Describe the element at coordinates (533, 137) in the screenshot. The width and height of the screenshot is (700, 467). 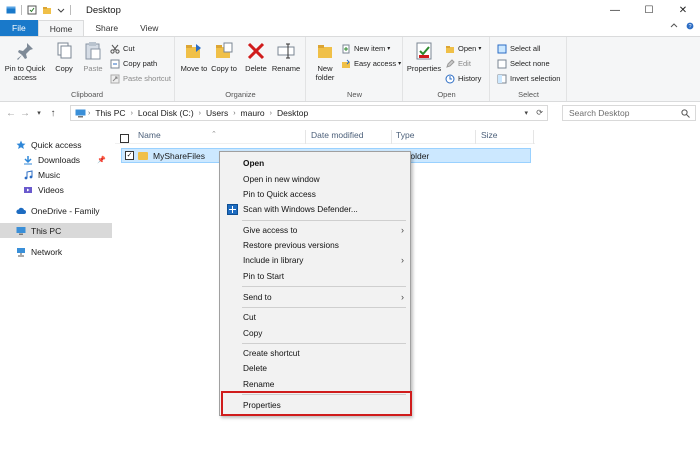
I see `column-divider` at that location.